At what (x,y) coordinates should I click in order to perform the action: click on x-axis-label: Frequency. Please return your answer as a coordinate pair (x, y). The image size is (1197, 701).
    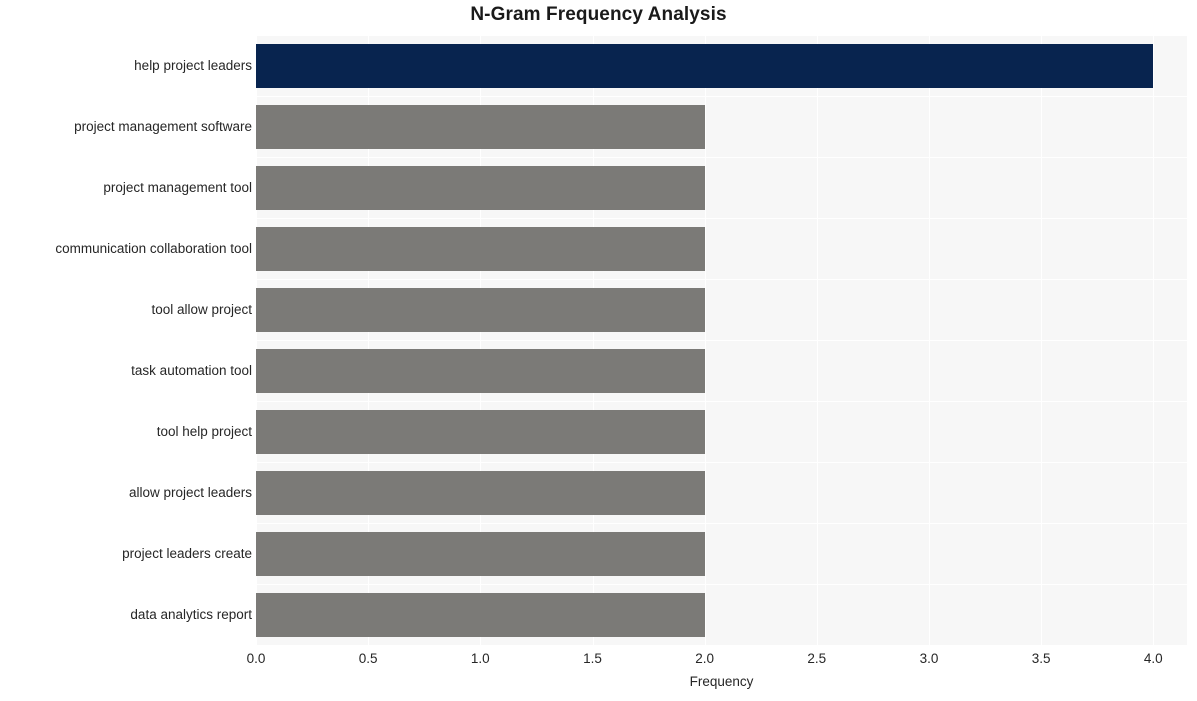
    Looking at the image, I should click on (721, 681).